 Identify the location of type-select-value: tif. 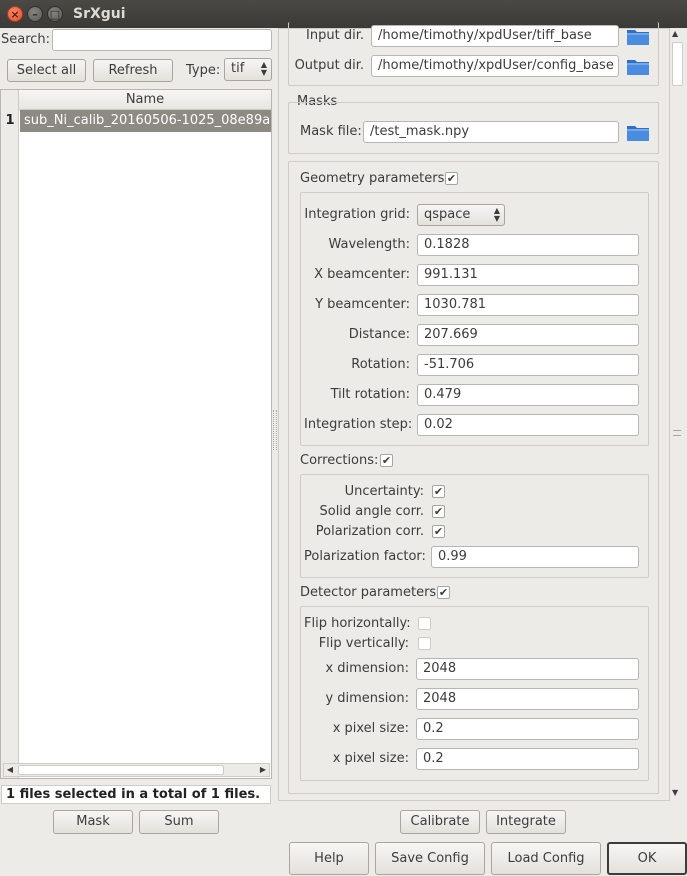
(238, 68).